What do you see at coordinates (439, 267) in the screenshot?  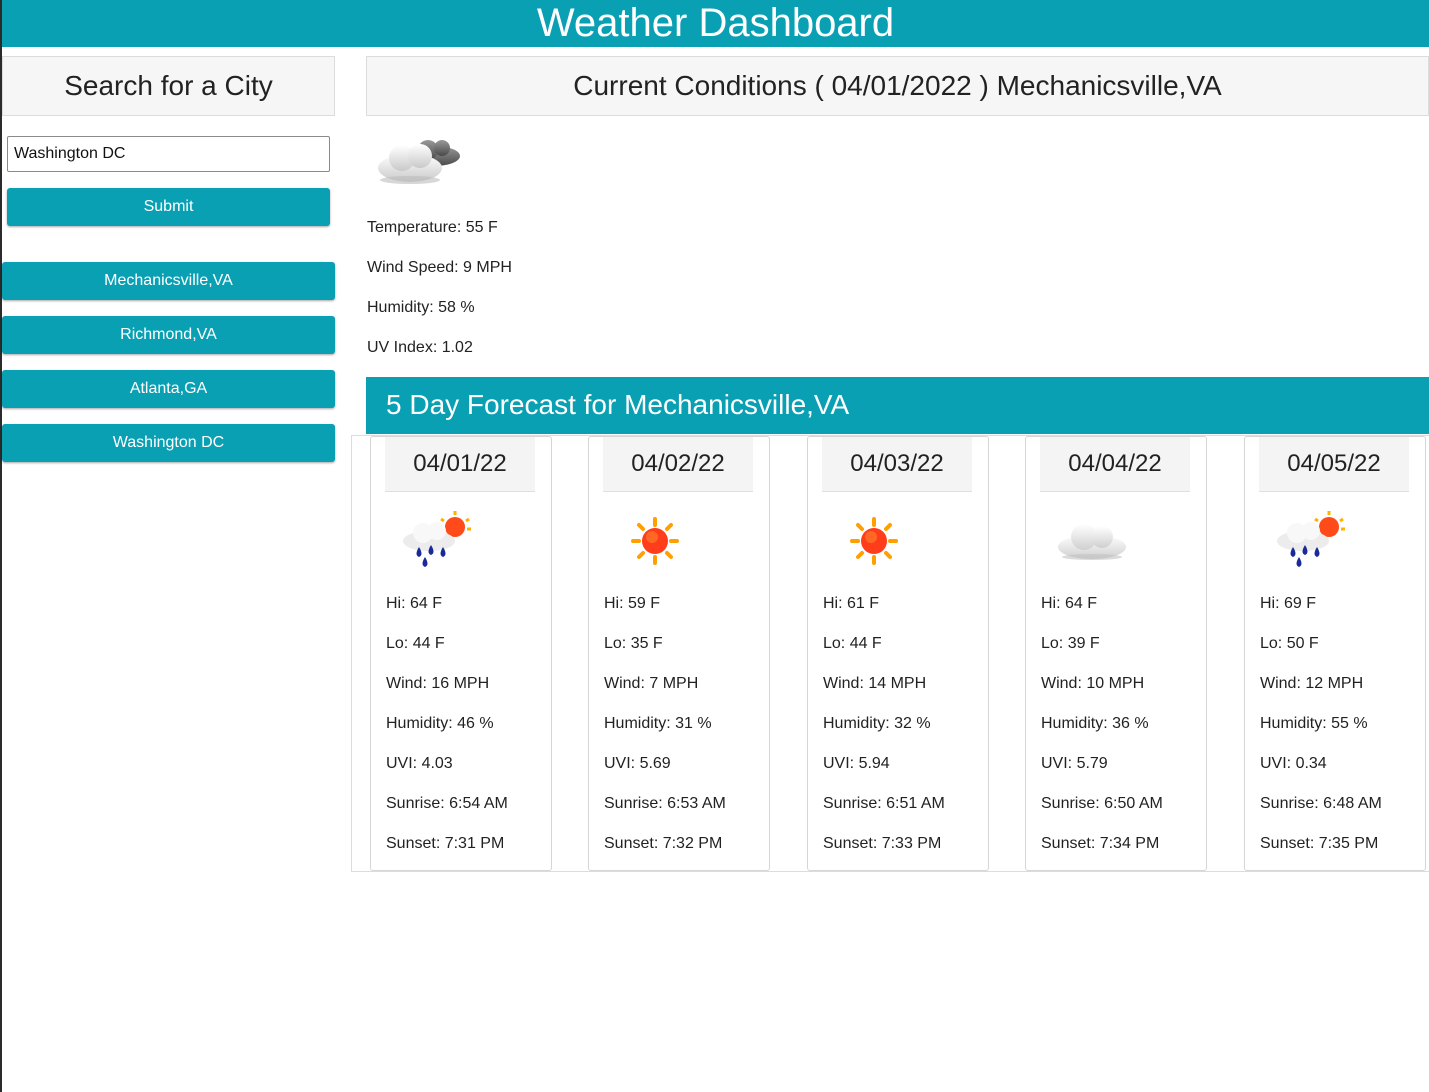 I see `current-wind-speed: Wind Speed: 9 MPH` at bounding box center [439, 267].